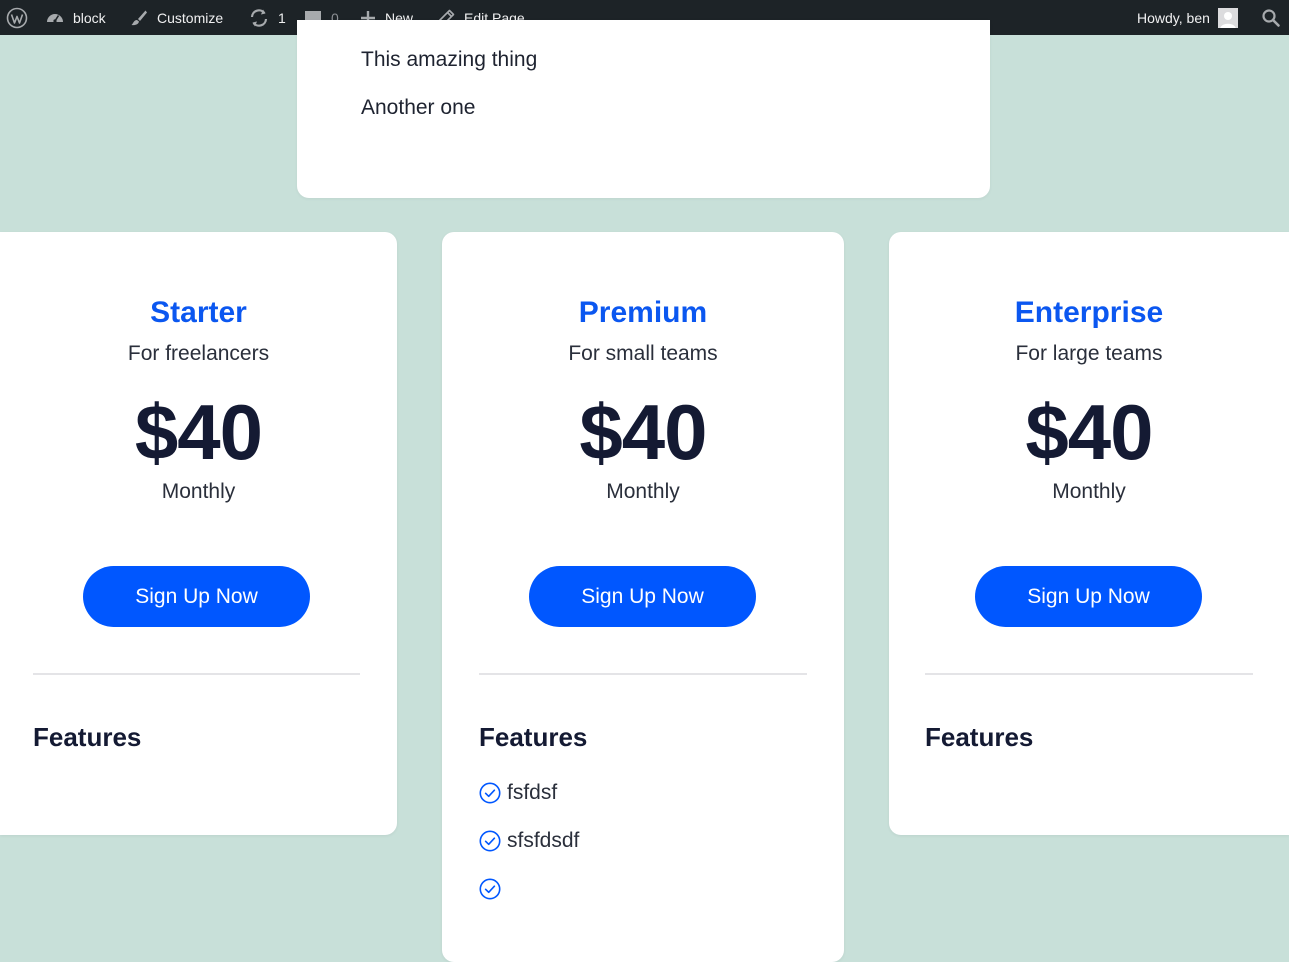 The width and height of the screenshot is (1289, 962). What do you see at coordinates (643, 312) in the screenshot?
I see `plan-title: Premium` at bounding box center [643, 312].